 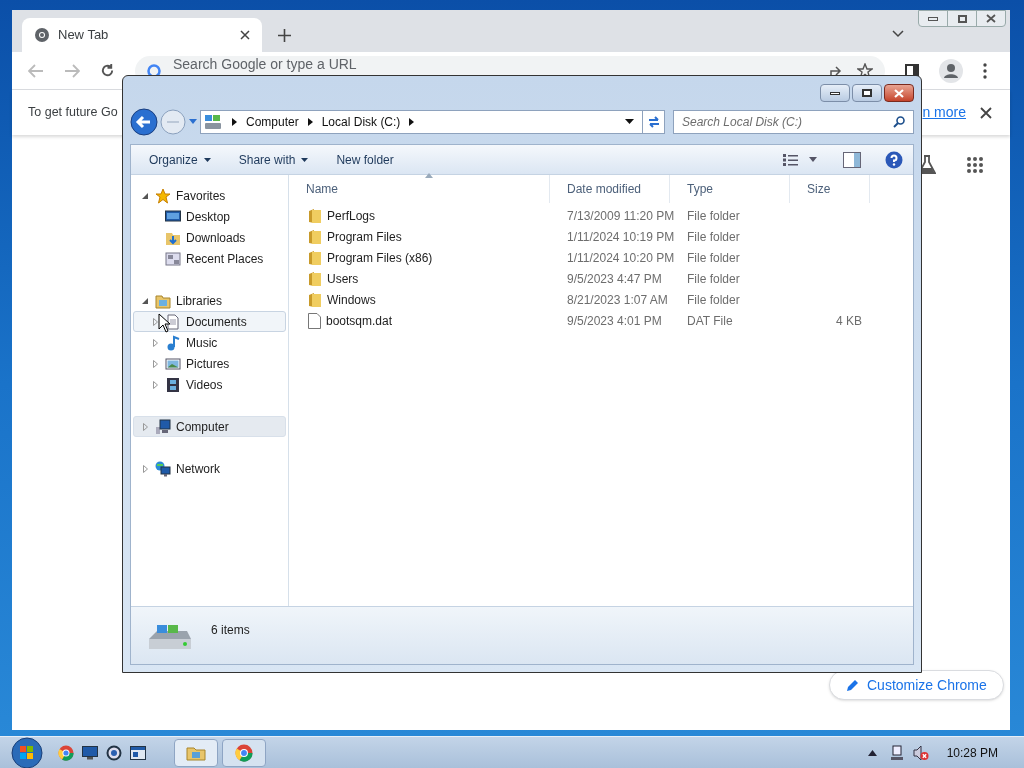 What do you see at coordinates (896, 752) in the screenshot?
I see `network-tray-icon` at bounding box center [896, 752].